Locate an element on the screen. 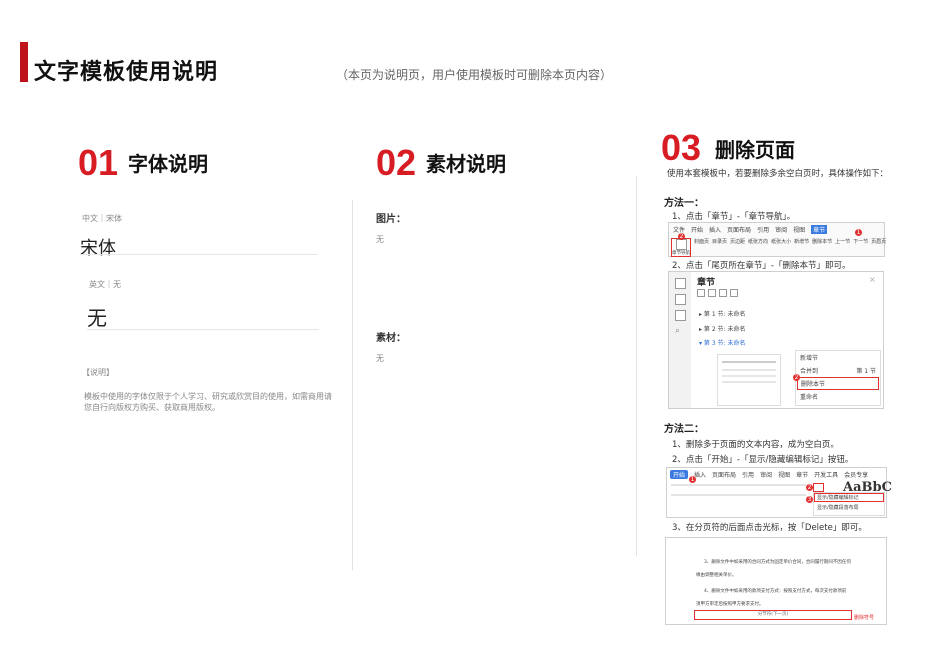  assets-label: 素材： is located at coordinates (391, 338).